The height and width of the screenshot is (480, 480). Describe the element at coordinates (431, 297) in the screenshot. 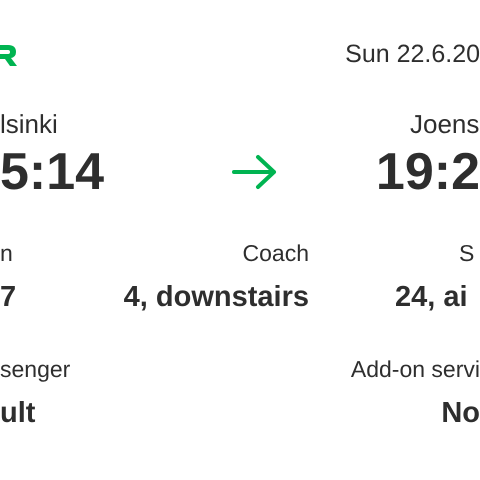

I see `detail-value: 24, ai` at that location.